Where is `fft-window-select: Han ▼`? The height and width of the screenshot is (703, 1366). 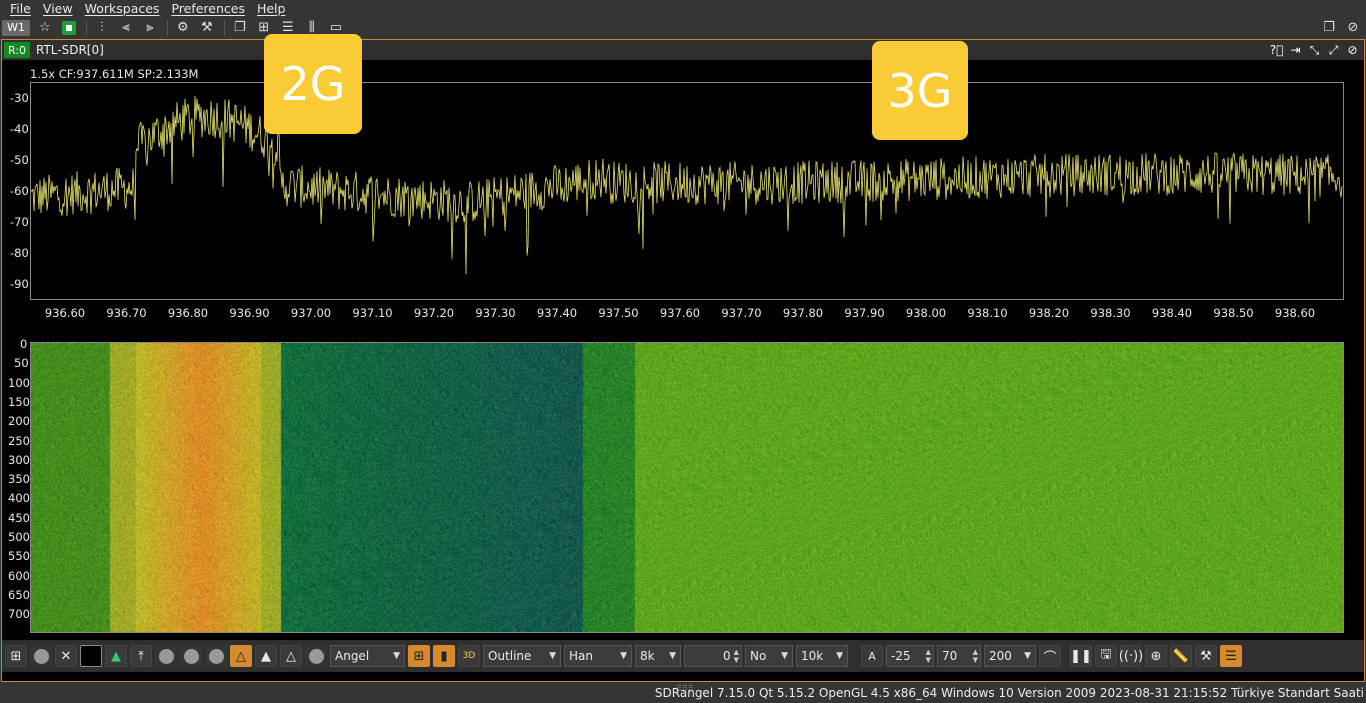 fft-window-select: Han ▼ is located at coordinates (598, 656).